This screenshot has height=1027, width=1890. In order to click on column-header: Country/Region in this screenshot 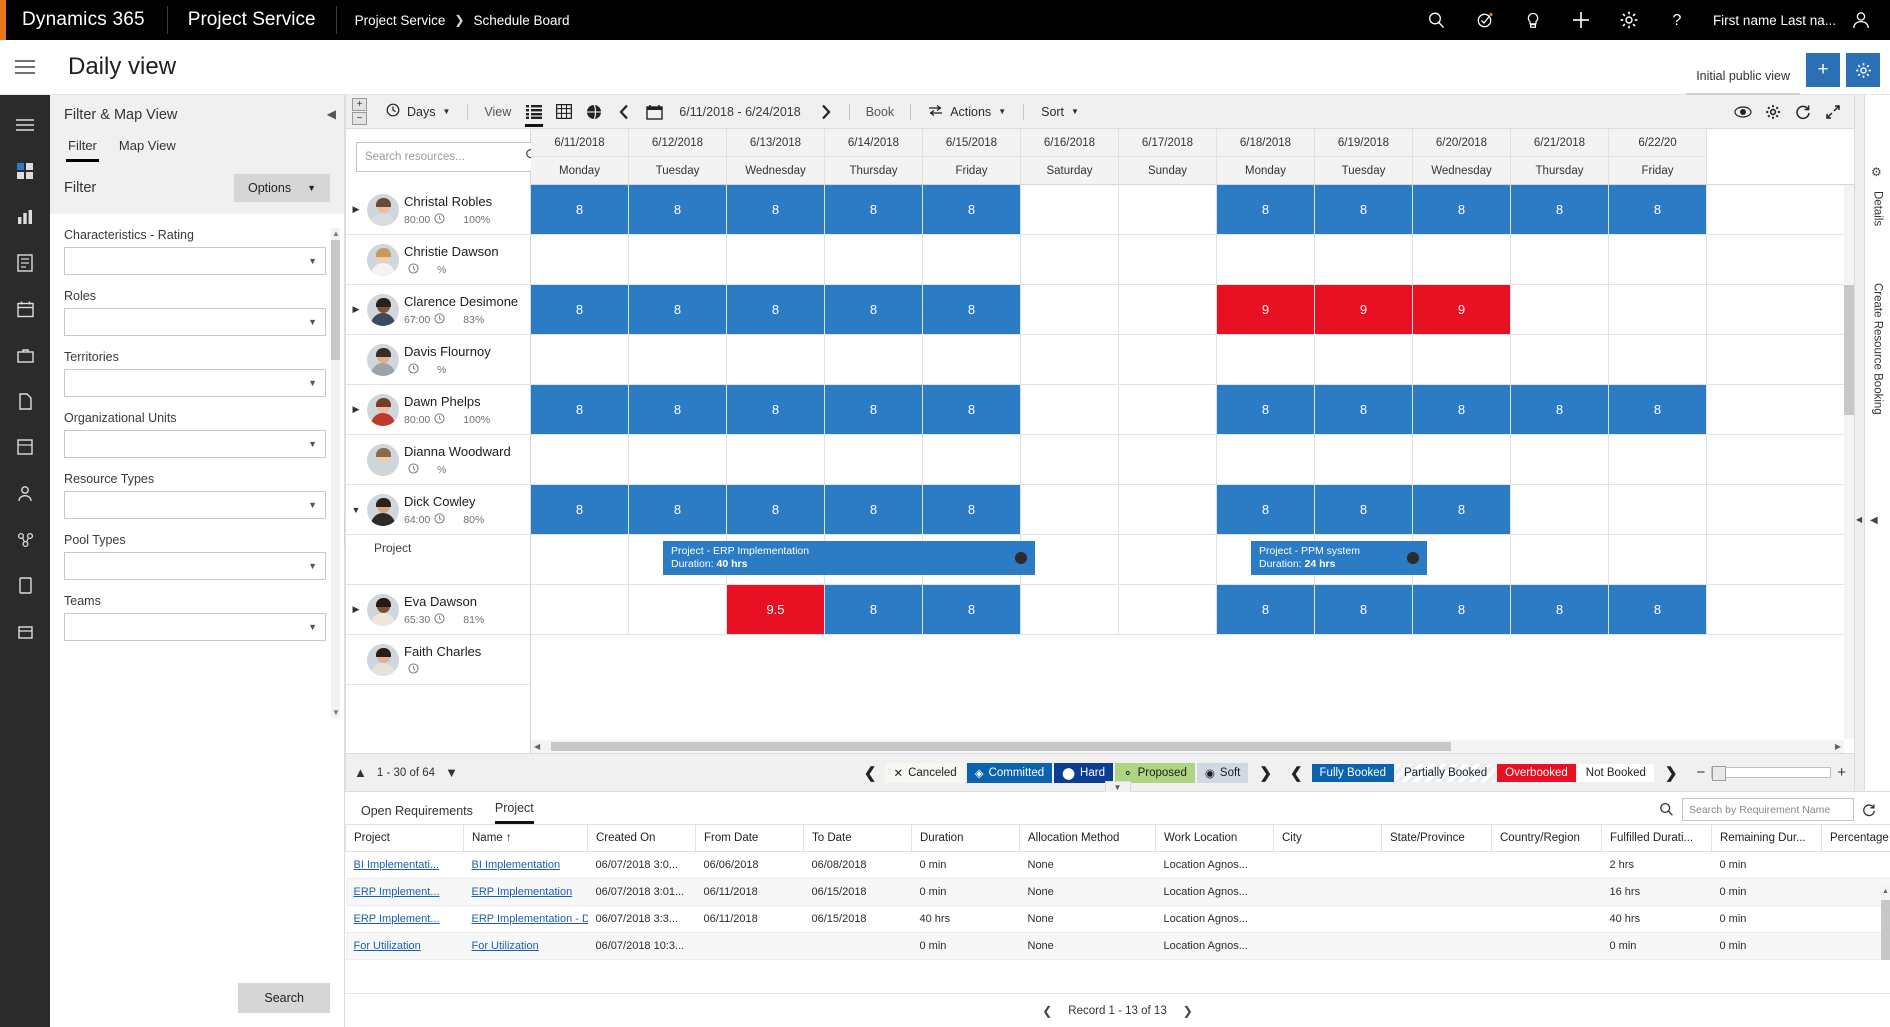, I will do `click(1546, 838)`.